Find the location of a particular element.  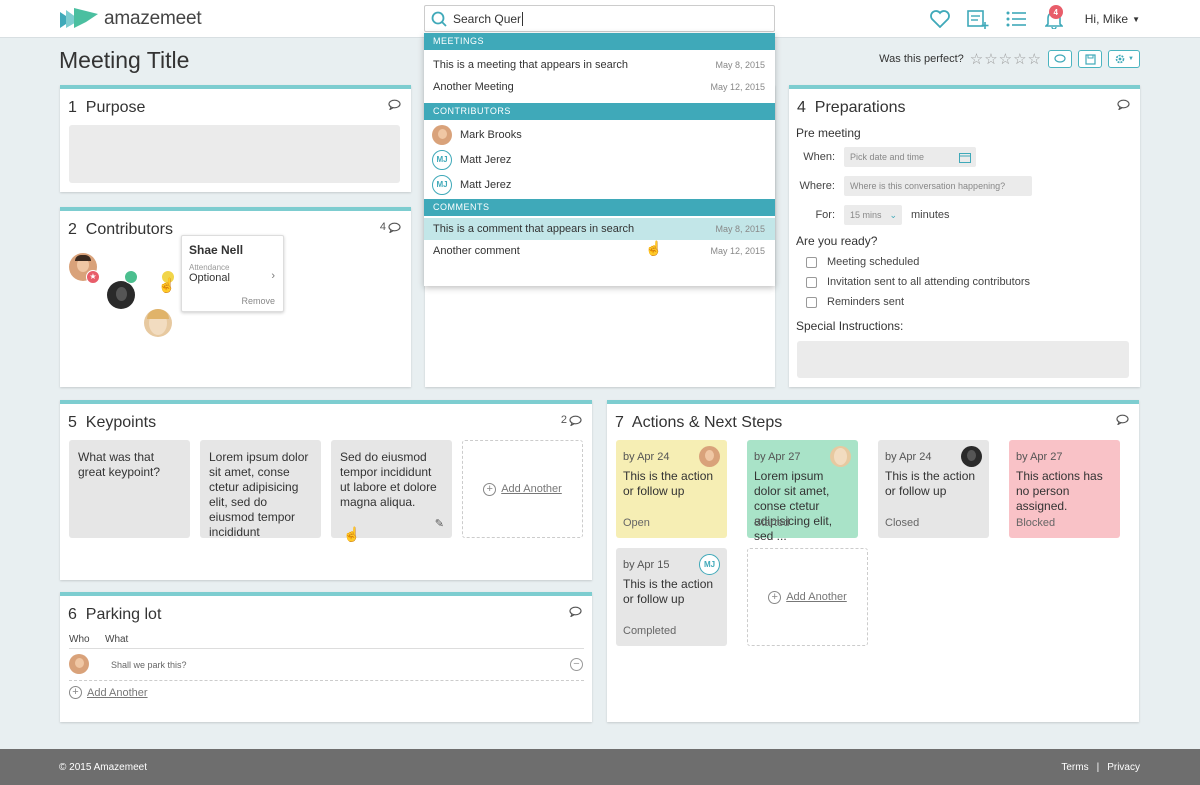

contributor-name: Mark Brooks is located at coordinates (491, 134).